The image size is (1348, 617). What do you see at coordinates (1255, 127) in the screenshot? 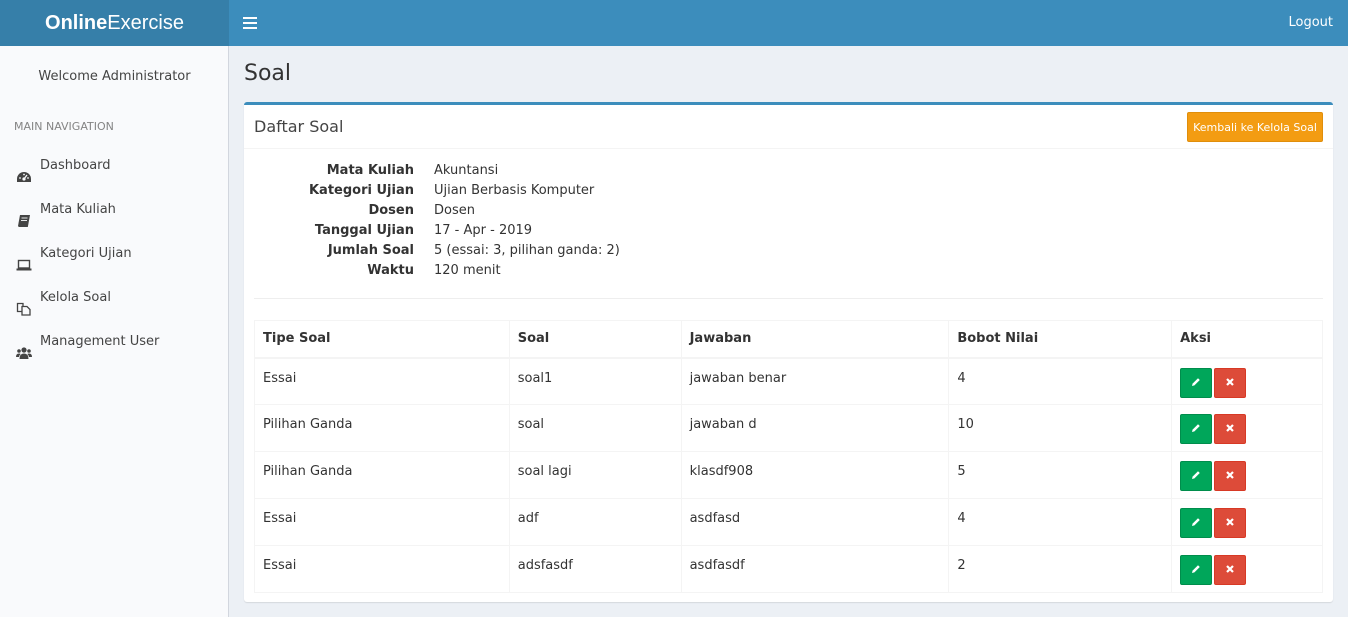
I see `back-to-kelola-soal-button: Kembali ke Kelola Soal` at bounding box center [1255, 127].